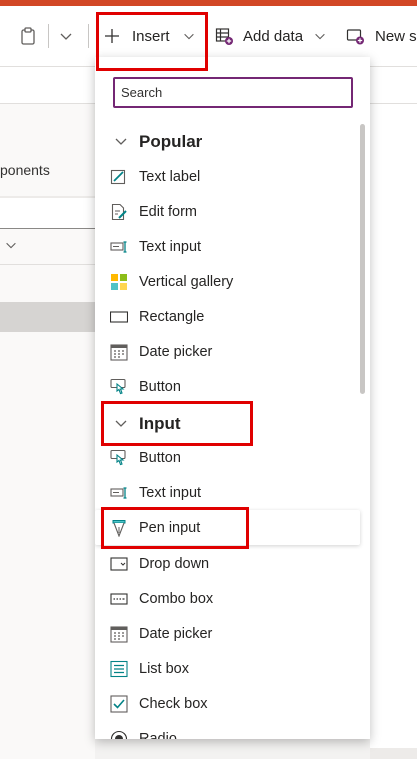  Describe the element at coordinates (393, 426) in the screenshot. I see `canvas-screen` at that location.